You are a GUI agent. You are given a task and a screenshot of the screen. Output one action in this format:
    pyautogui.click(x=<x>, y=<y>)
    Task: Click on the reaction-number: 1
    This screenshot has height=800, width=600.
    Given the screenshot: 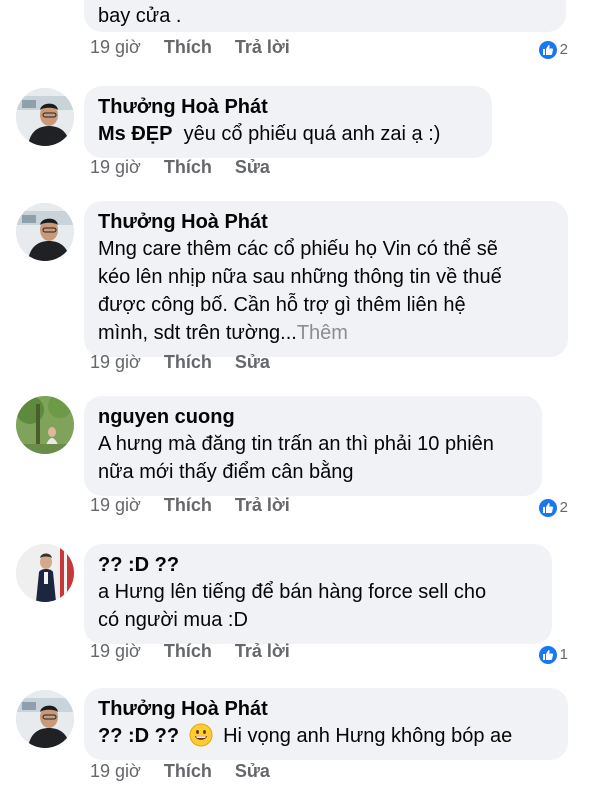 What is the action you would take?
    pyautogui.click(x=563, y=654)
    